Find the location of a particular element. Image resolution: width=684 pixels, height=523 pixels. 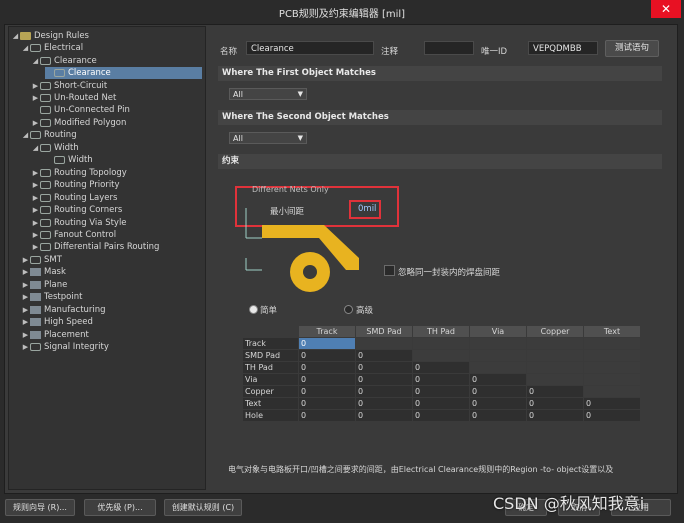

tree-item-routing-layers: ▶ Routing Layers is located at coordinates (74, 198).